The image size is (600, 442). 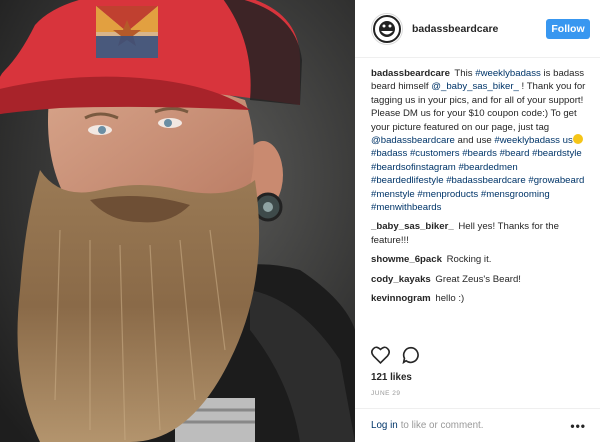 I want to click on comment-text: Rocking it., so click(x=469, y=260).